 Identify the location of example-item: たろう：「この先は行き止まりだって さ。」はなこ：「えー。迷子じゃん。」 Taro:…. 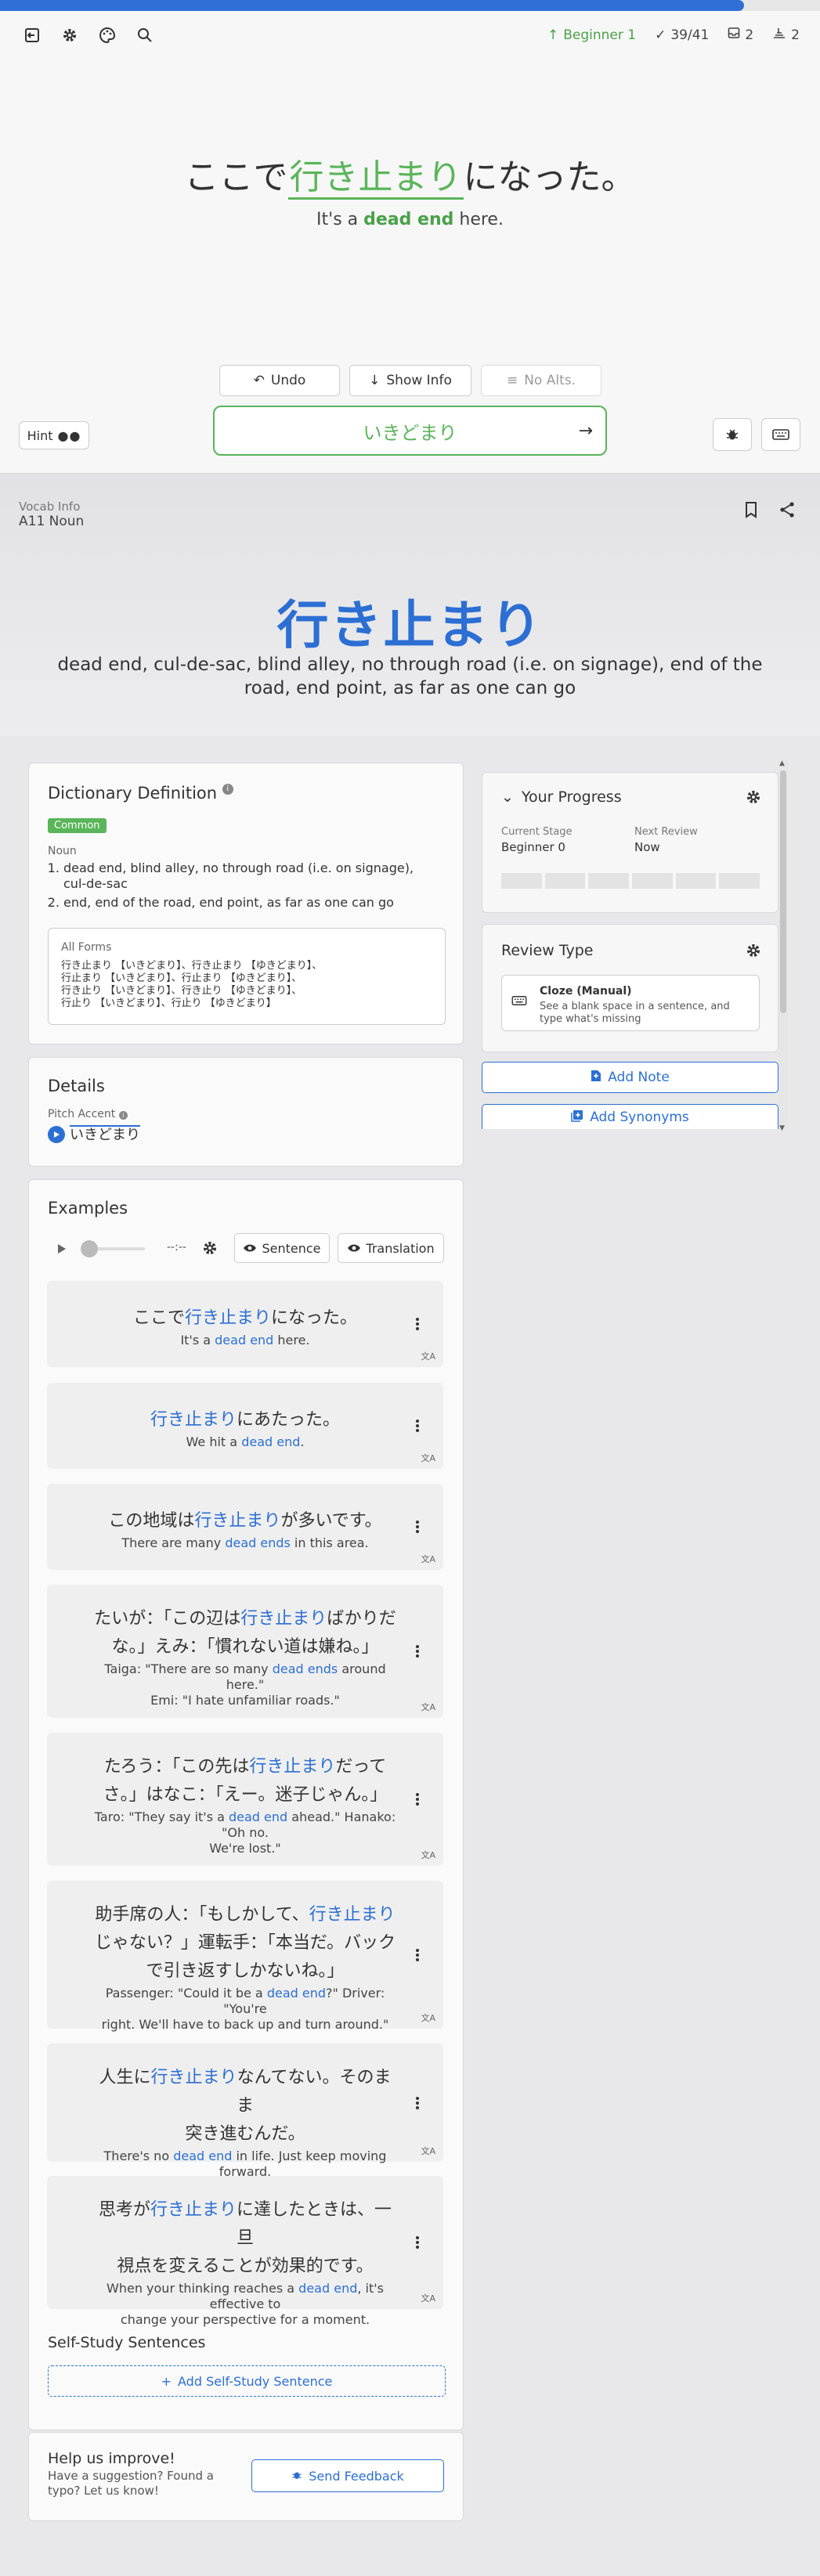
(245, 1799).